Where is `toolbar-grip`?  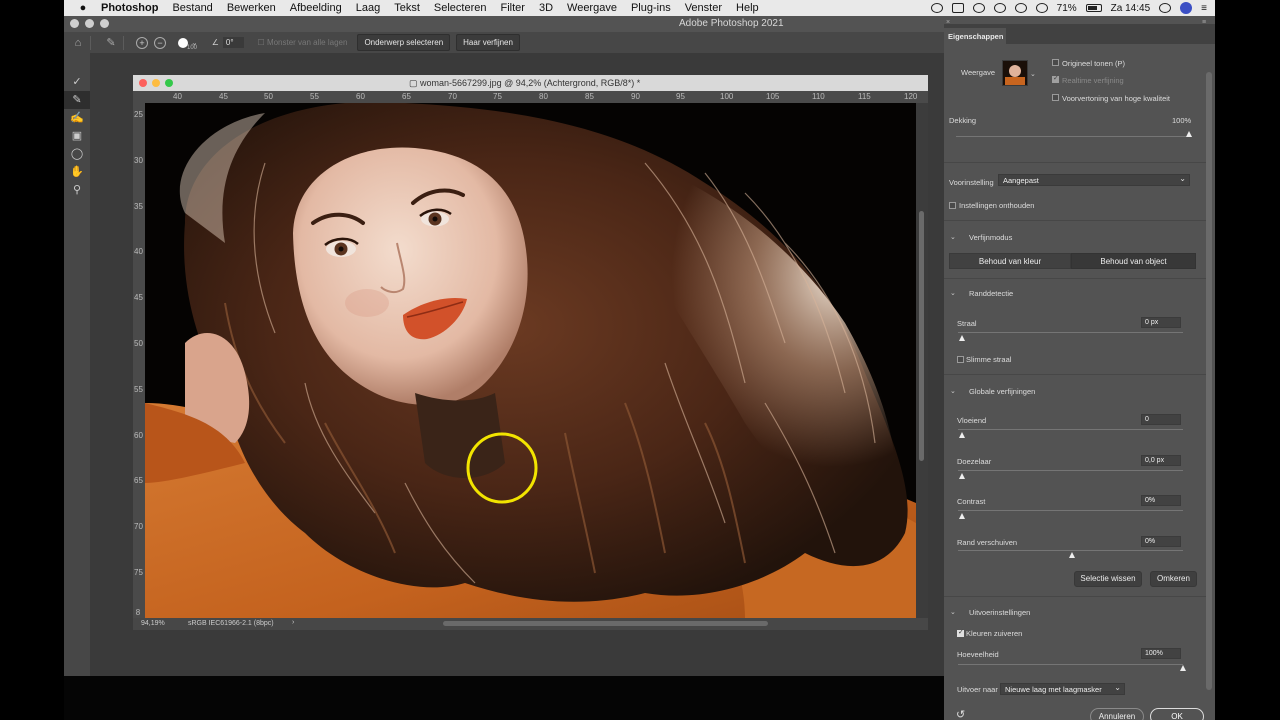 toolbar-grip is located at coordinates (77, 63).